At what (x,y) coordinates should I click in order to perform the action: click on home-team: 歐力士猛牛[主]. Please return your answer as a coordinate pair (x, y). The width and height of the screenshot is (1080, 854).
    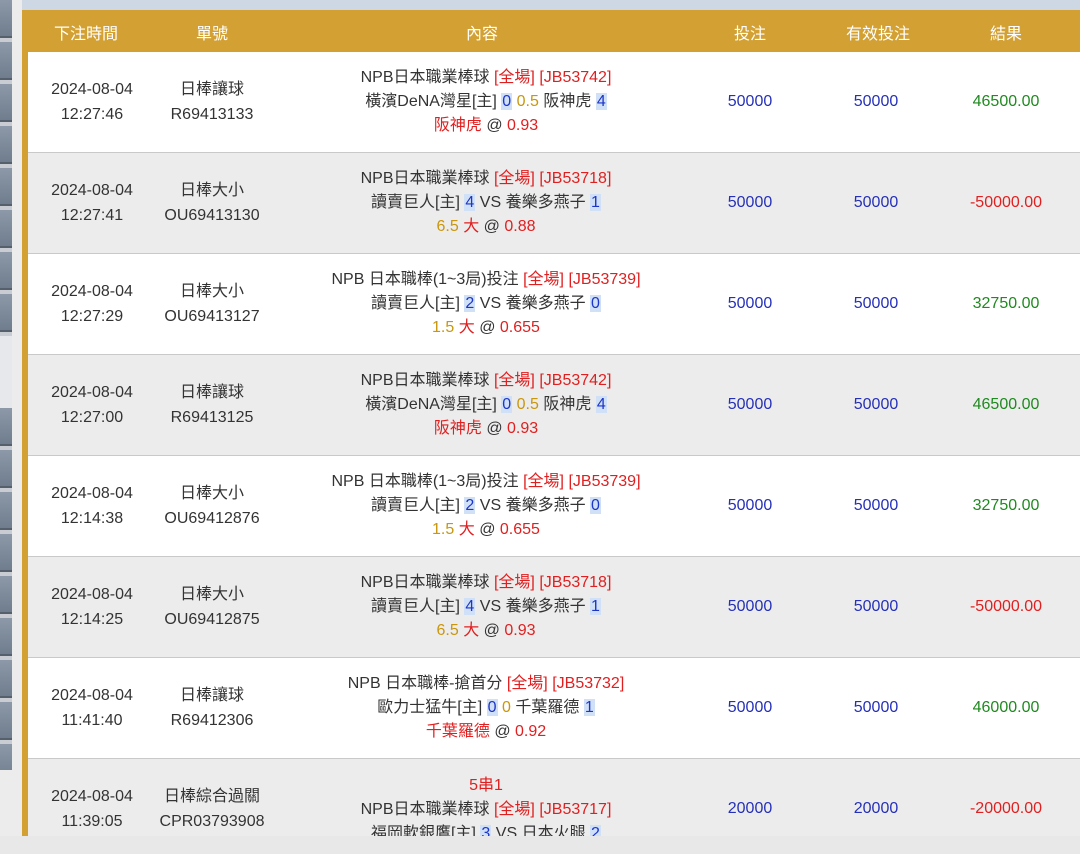
    Looking at the image, I should click on (430, 707).